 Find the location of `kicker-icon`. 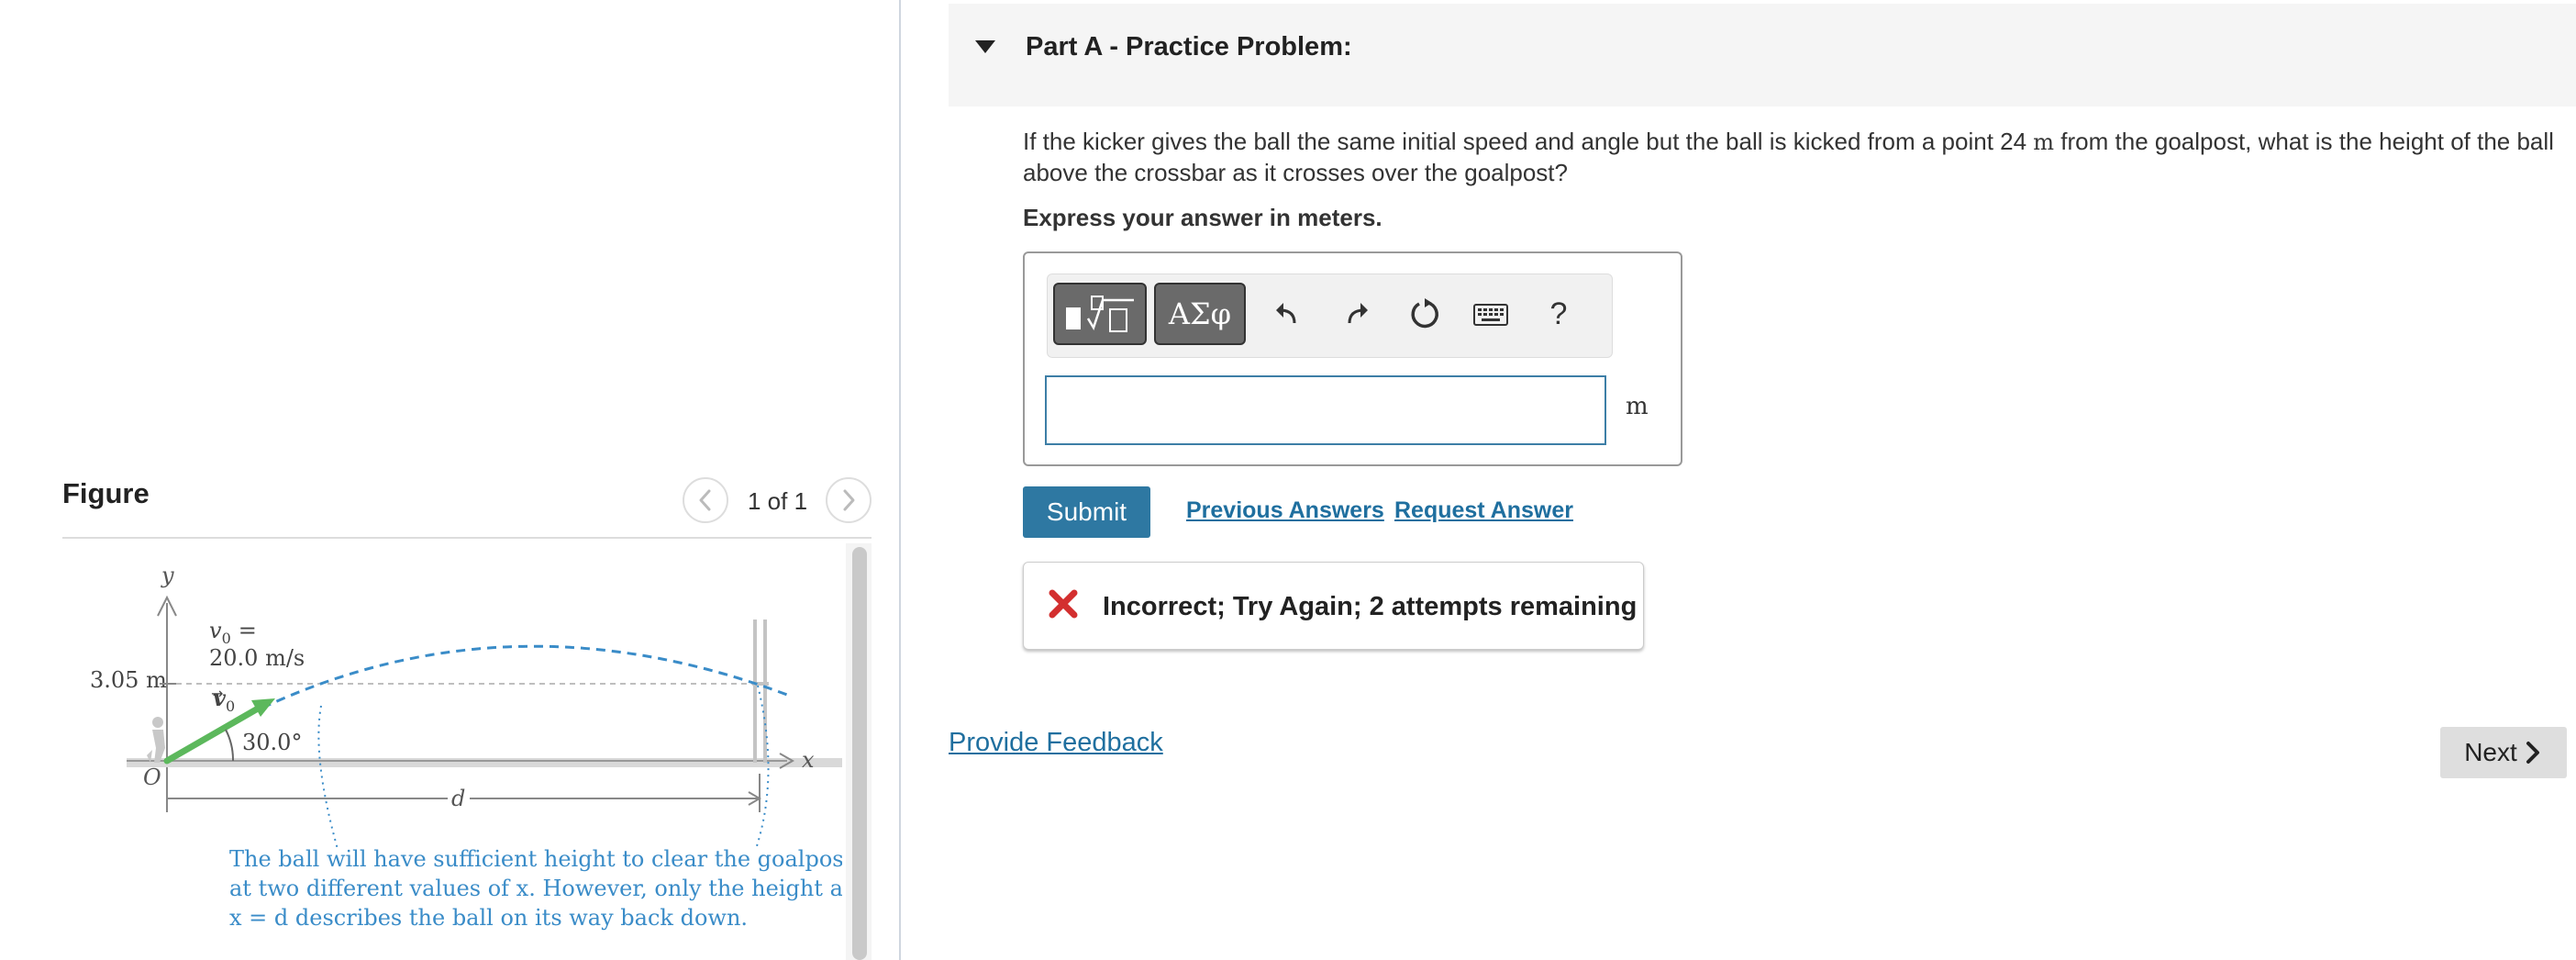

kicker-icon is located at coordinates (156, 740).